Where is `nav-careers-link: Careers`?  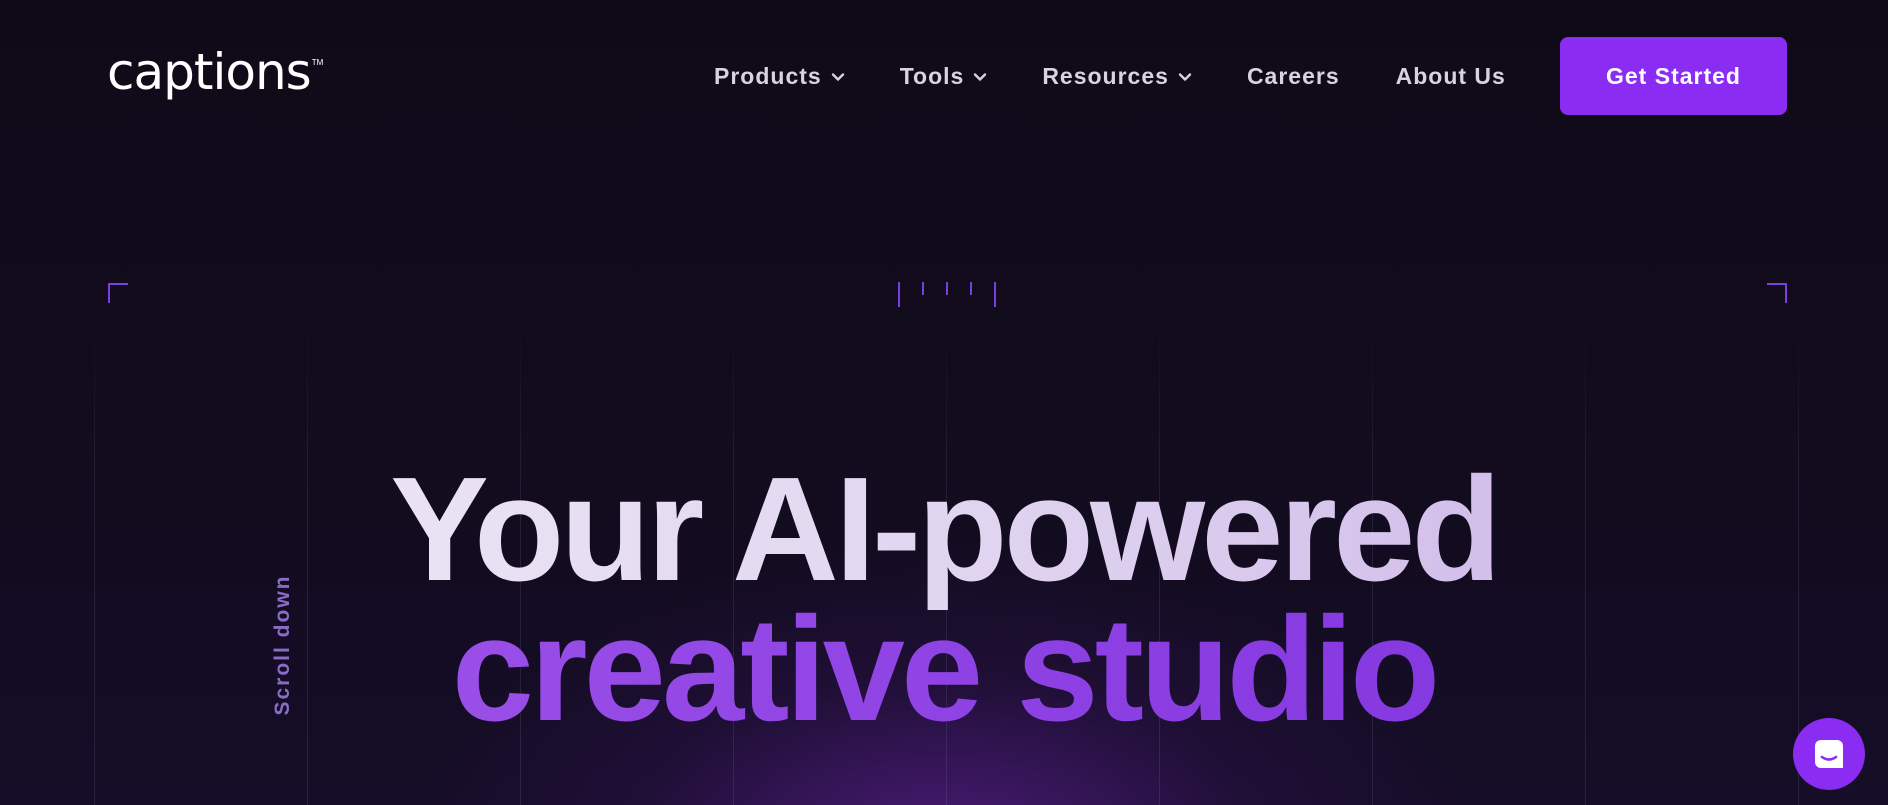 nav-careers-link: Careers is located at coordinates (1293, 76).